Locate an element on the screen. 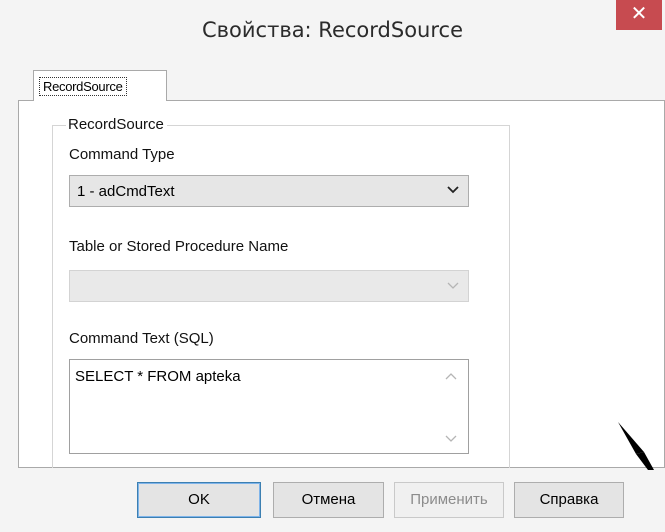  command-text-field: SELECT * FROM apteka is located at coordinates (269, 406).